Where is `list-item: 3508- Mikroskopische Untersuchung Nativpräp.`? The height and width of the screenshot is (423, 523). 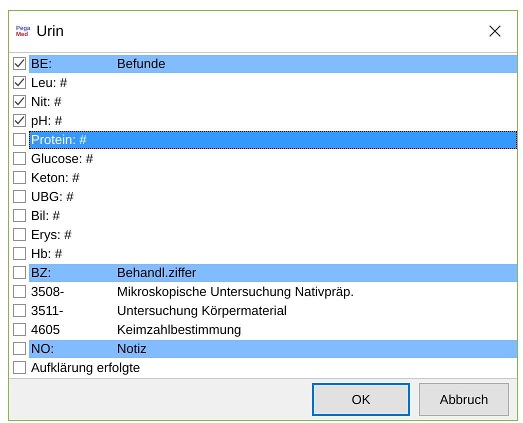 list-item: 3508- Mikroskopische Untersuchung Nativpräp. is located at coordinates (273, 291).